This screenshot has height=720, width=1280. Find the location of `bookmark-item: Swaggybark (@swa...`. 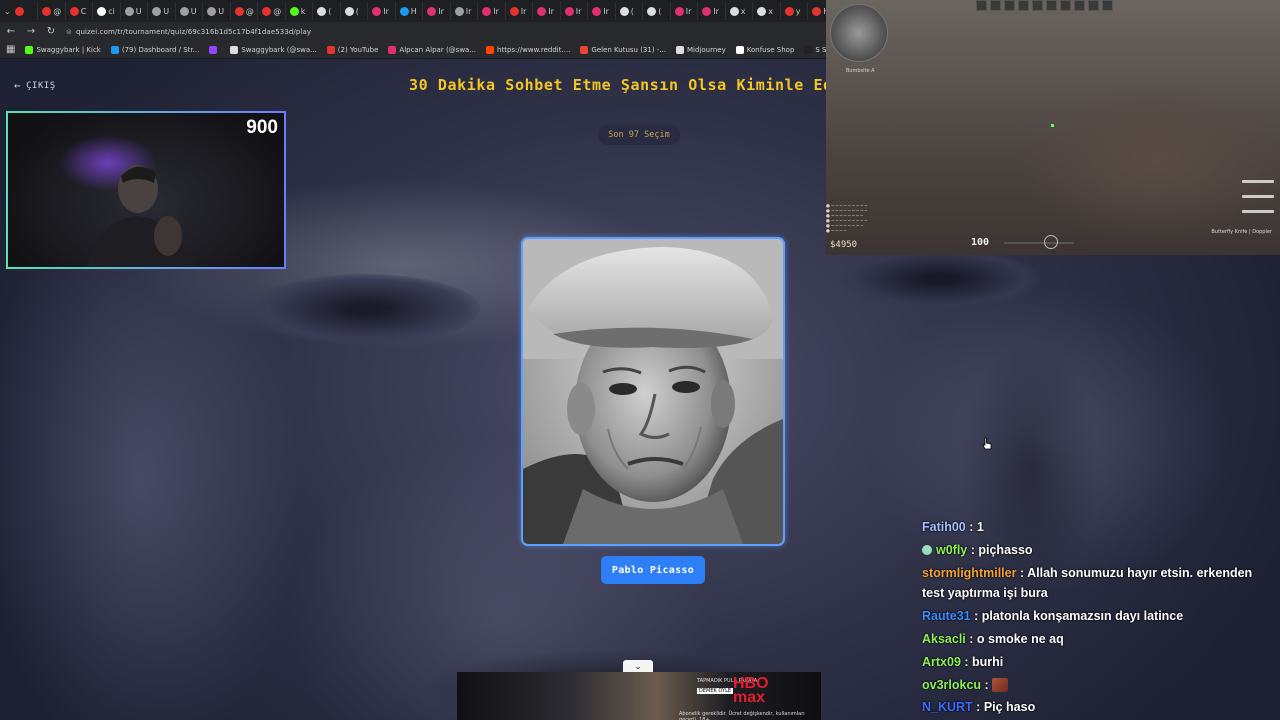

bookmark-item: Swaggybark (@swa... is located at coordinates (273, 49).